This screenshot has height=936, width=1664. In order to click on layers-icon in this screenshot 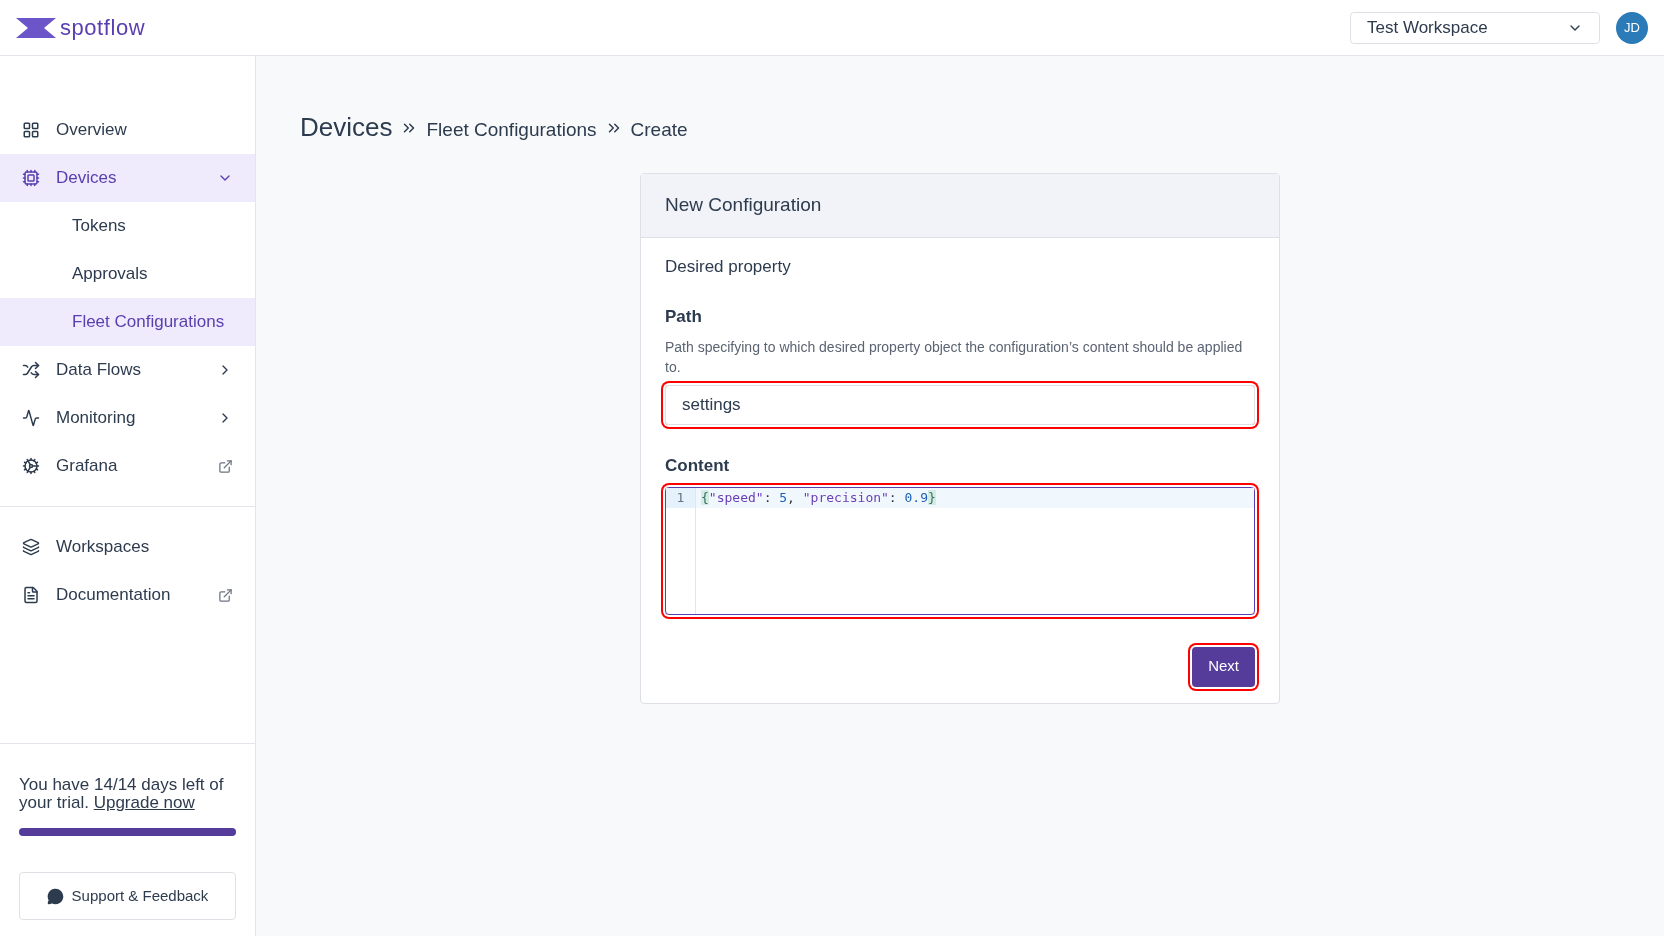, I will do `click(31, 547)`.